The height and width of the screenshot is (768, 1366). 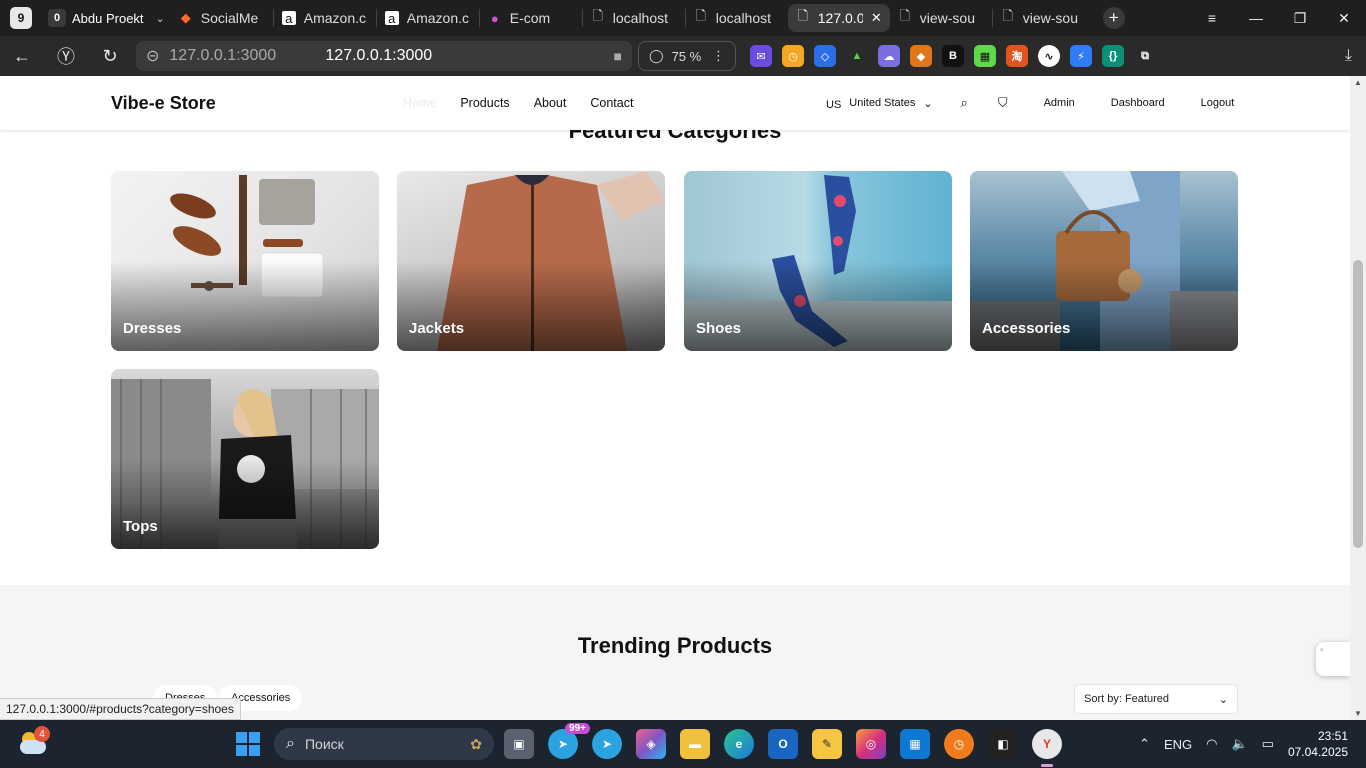 What do you see at coordinates (464, 56) in the screenshot?
I see `address-url: 127.0.0.1:3000` at bounding box center [464, 56].